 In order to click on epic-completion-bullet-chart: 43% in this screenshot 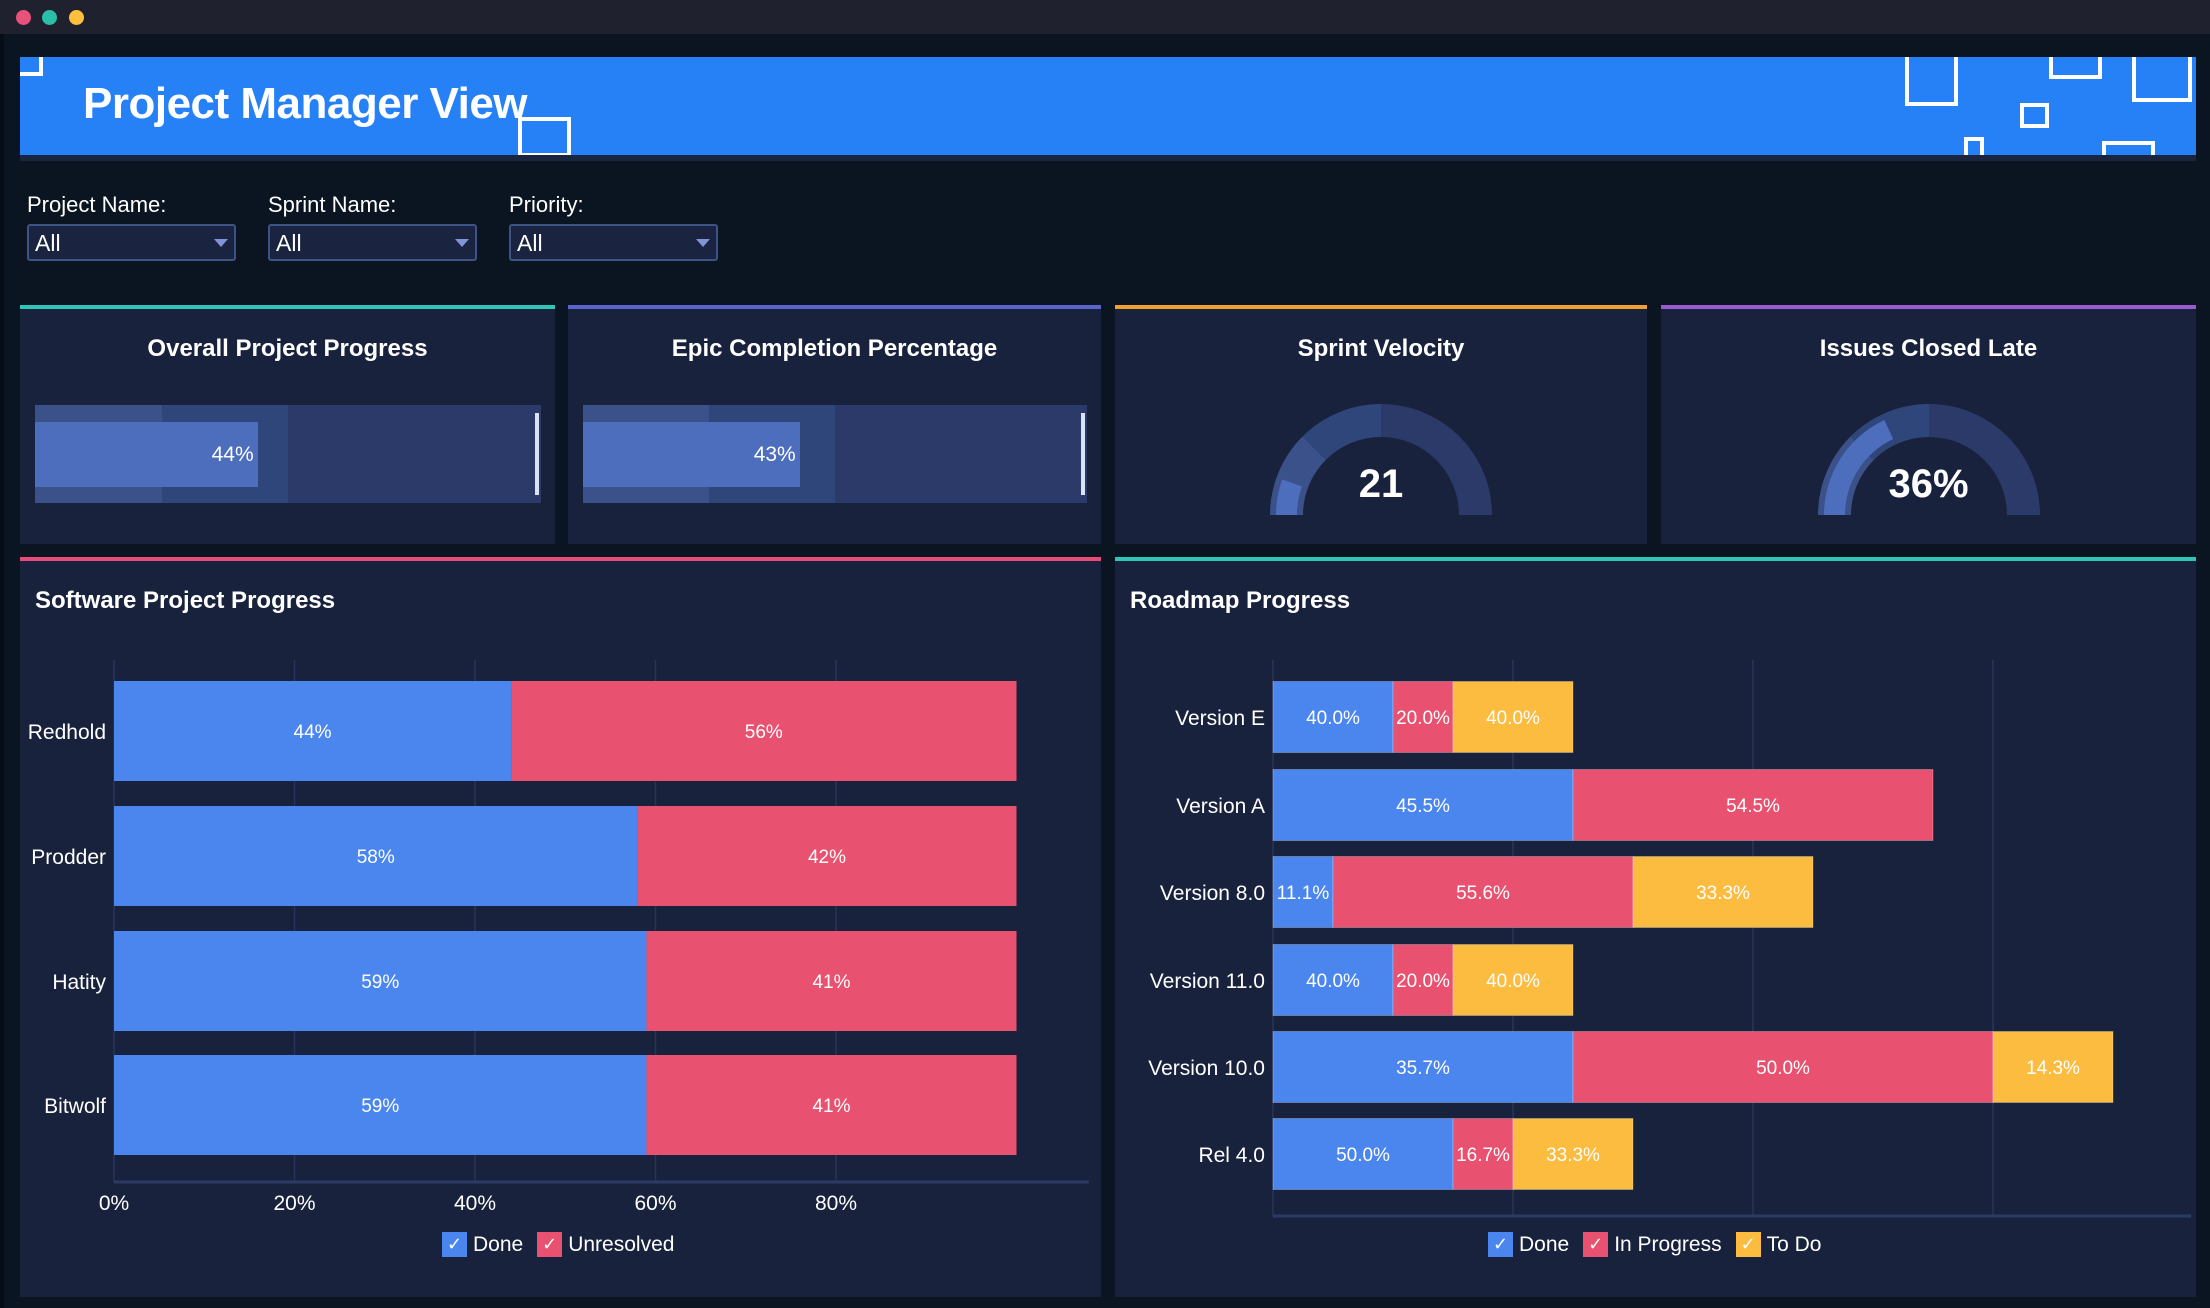, I will do `click(835, 454)`.